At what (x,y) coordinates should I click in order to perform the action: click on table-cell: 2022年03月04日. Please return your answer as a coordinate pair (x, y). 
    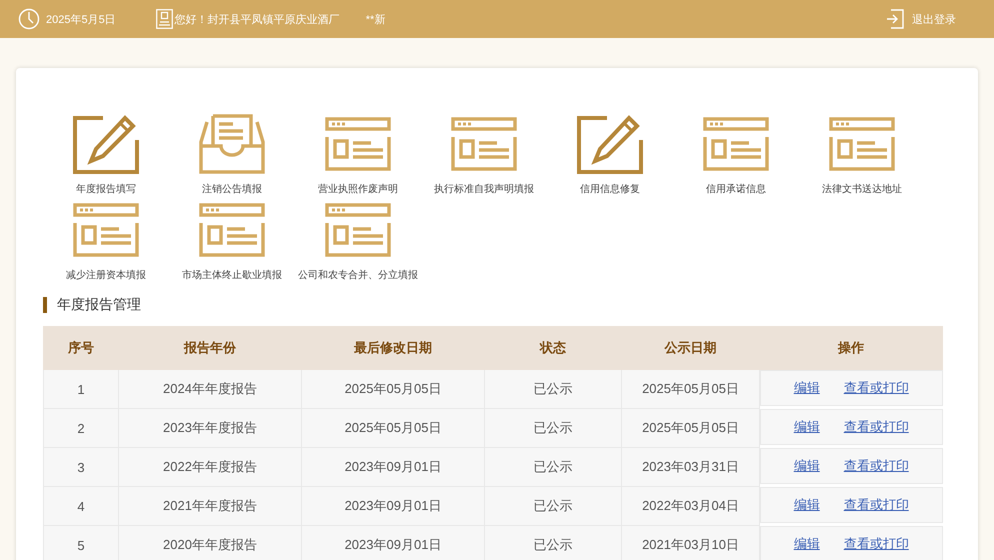
    Looking at the image, I should click on (691, 506).